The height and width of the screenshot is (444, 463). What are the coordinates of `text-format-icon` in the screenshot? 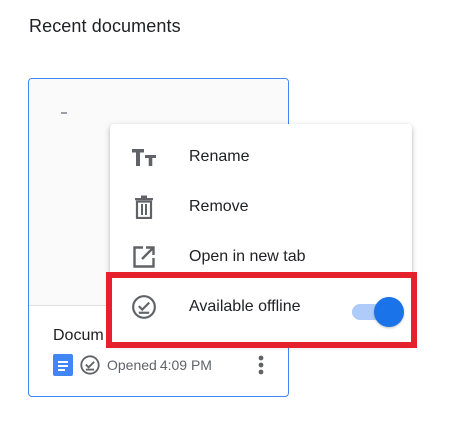 It's located at (144, 157).